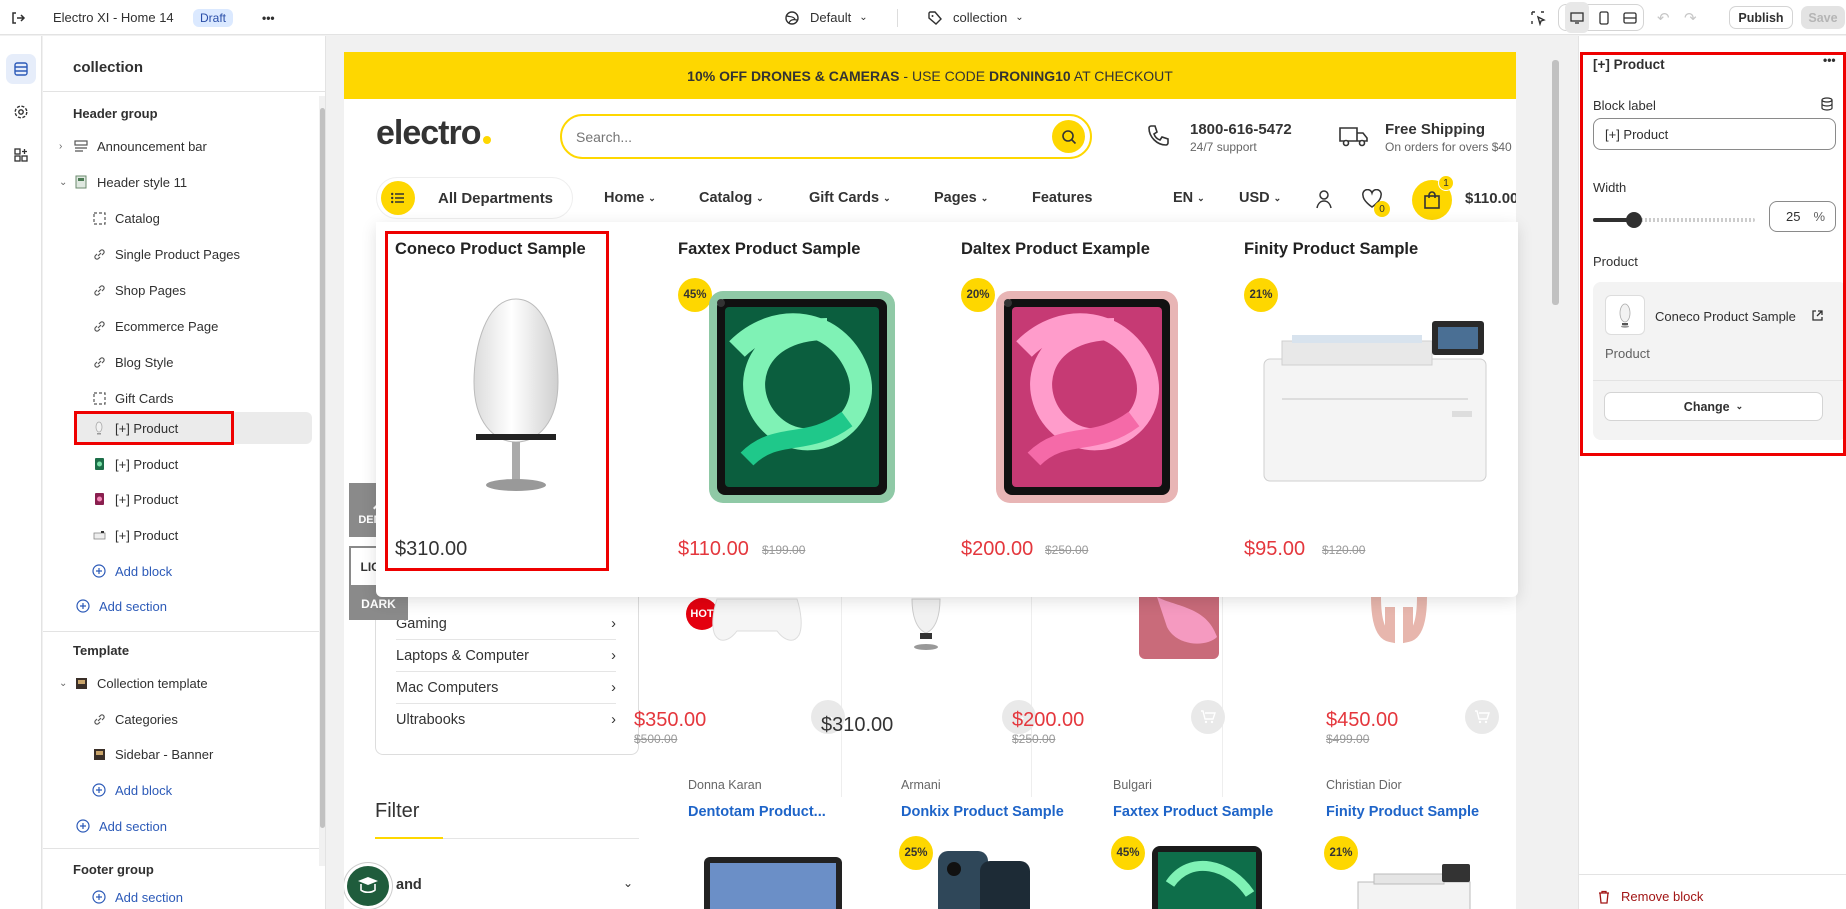 This screenshot has width=1846, height=909. What do you see at coordinates (975, 17) in the screenshot?
I see `page-select: collection ⌄` at bounding box center [975, 17].